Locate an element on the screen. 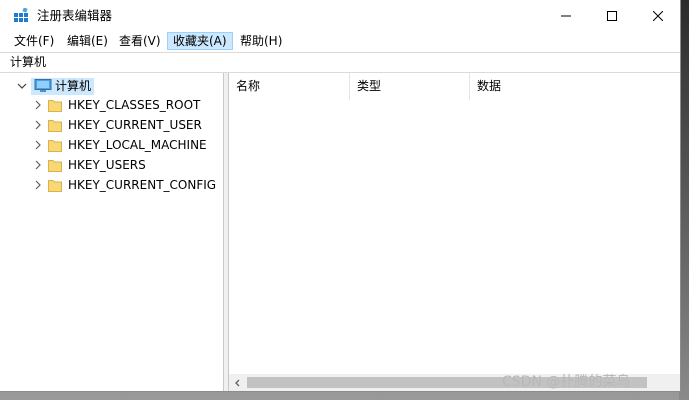  minimize-icon is located at coordinates (566, 15).